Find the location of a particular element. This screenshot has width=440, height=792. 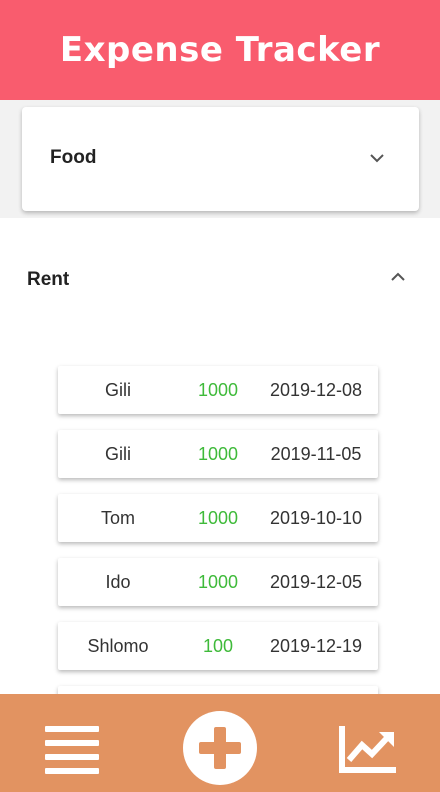

expense-date: 2019-12-19 is located at coordinates (316, 646).